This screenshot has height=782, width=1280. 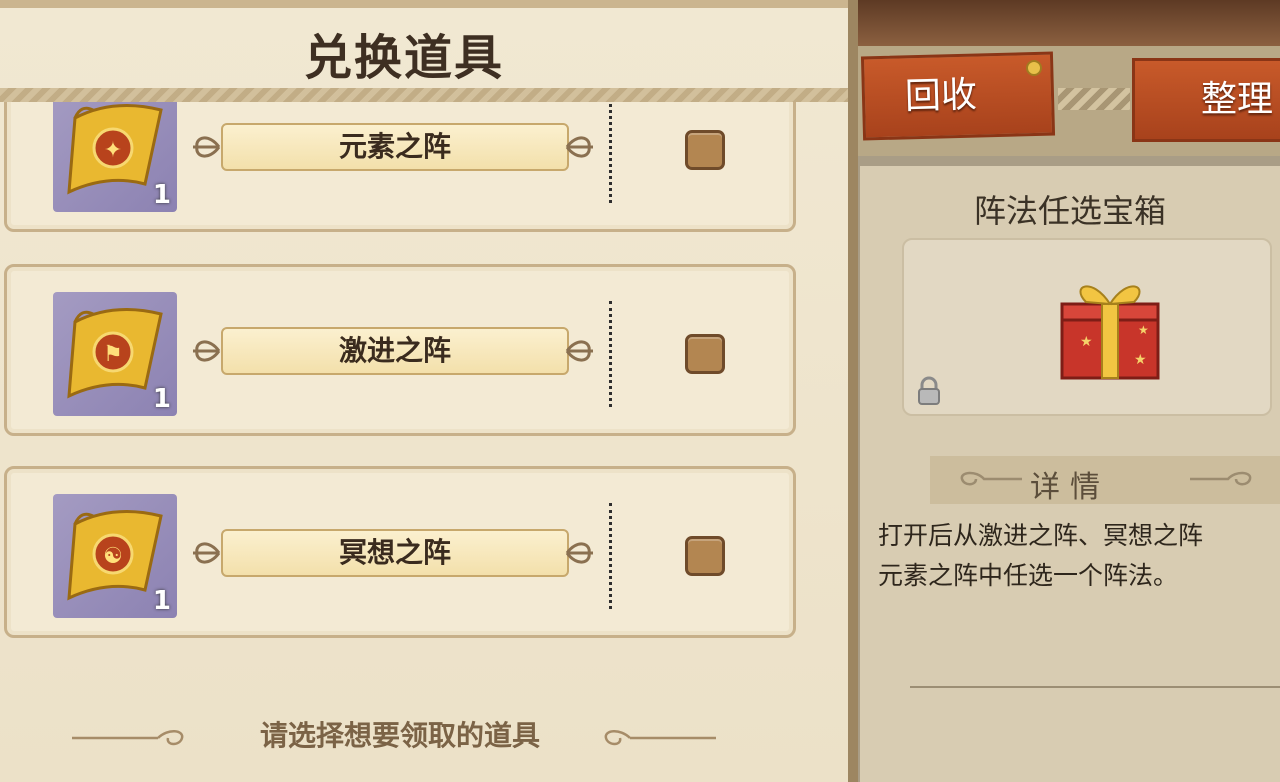 I want to click on item-detail-title: 阵法任选宝箱, so click(x=1069, y=211).